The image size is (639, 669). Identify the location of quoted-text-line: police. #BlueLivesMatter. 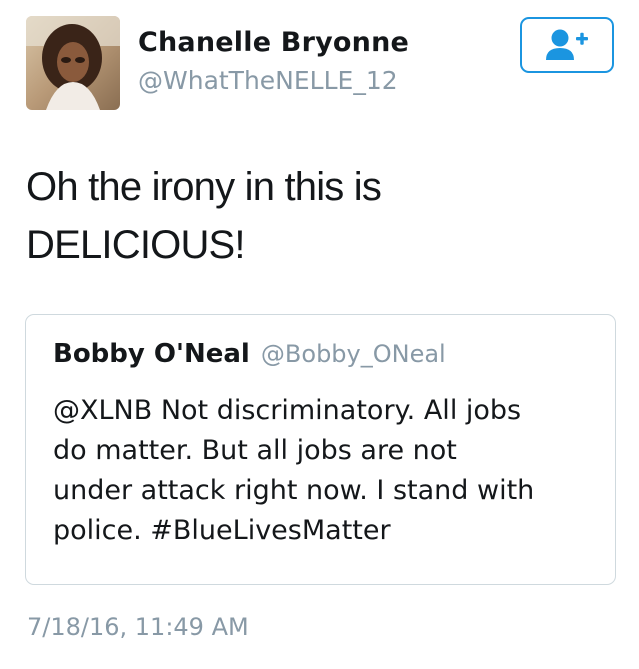
(222, 530).